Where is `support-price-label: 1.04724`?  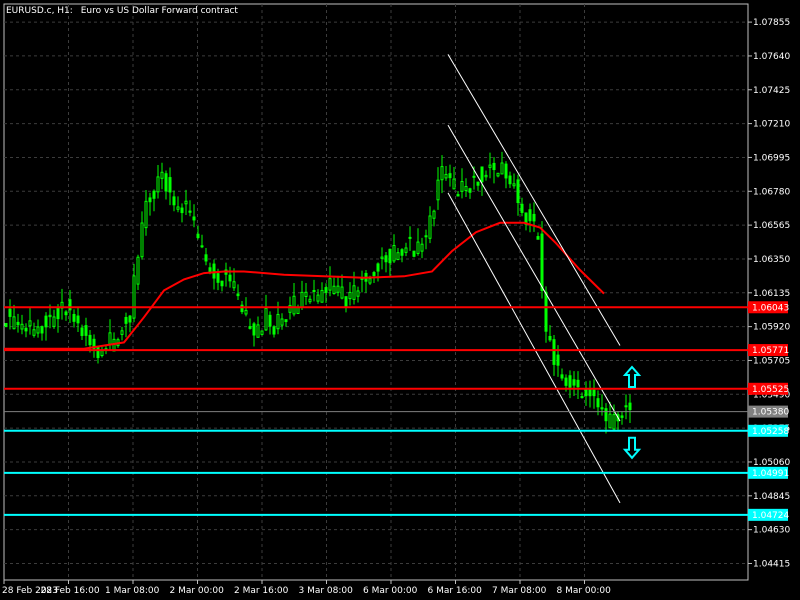
support-price-label: 1.04724 is located at coordinates (770, 516).